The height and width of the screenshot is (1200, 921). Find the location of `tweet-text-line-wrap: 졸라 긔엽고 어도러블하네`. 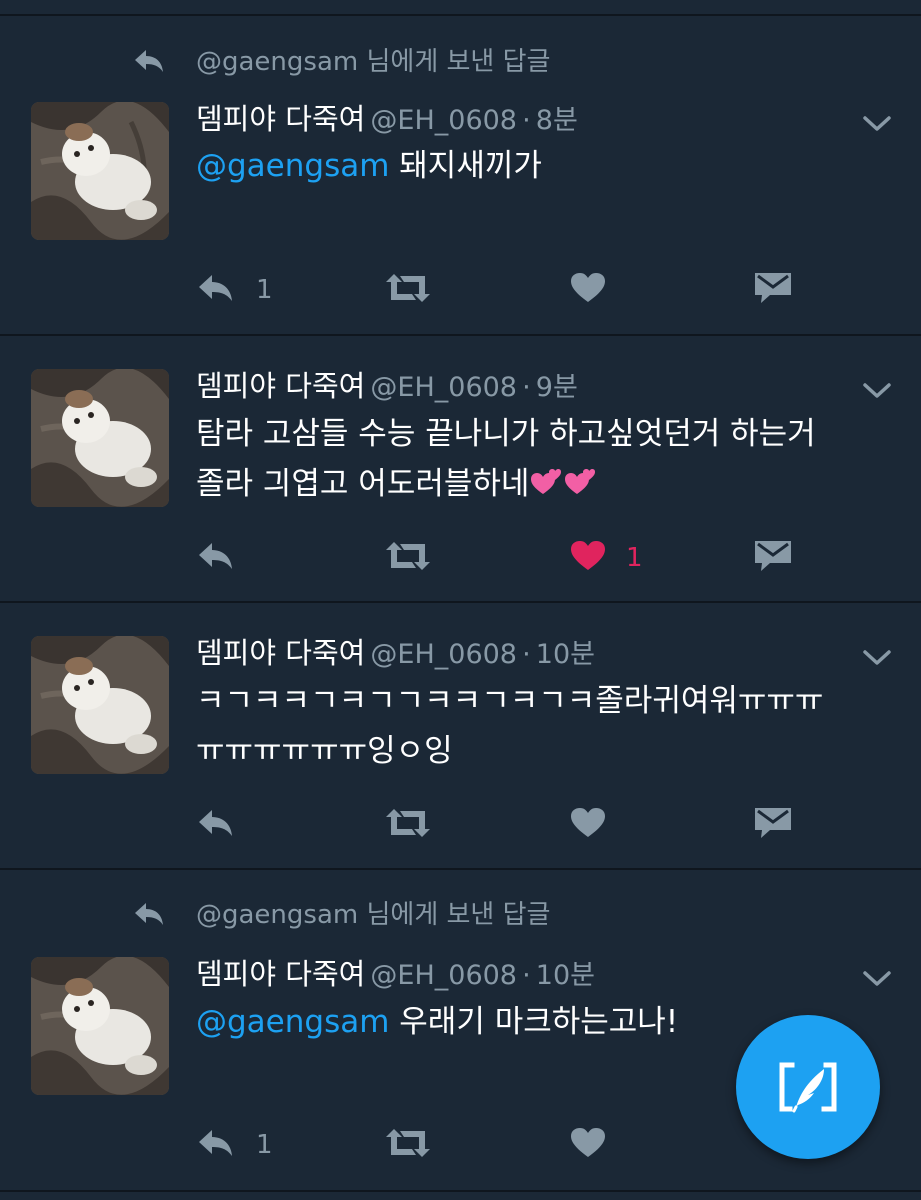

tweet-text-line-wrap: 졸라 긔엽고 어도러블하네 is located at coordinates (541, 484).